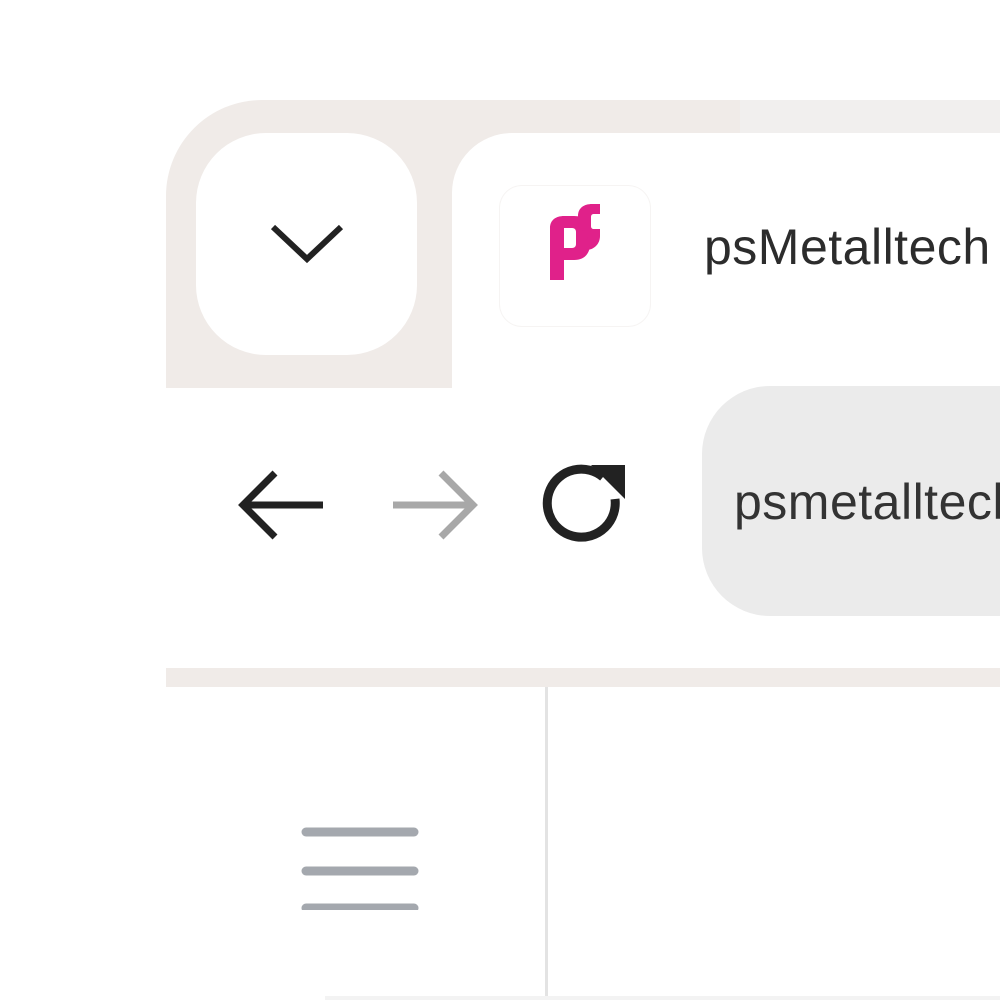 Image resolution: width=1000 pixels, height=1000 pixels. I want to click on reload-icon, so click(583, 503).